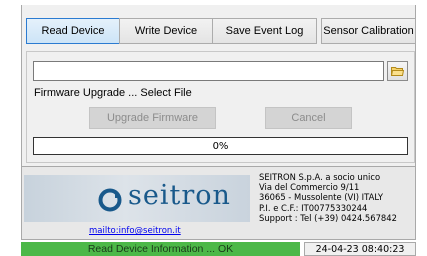 The image size is (427, 256). Describe the element at coordinates (113, 93) in the screenshot. I see `firmware-select-label: Firmware Upgrade ... Select File` at that location.